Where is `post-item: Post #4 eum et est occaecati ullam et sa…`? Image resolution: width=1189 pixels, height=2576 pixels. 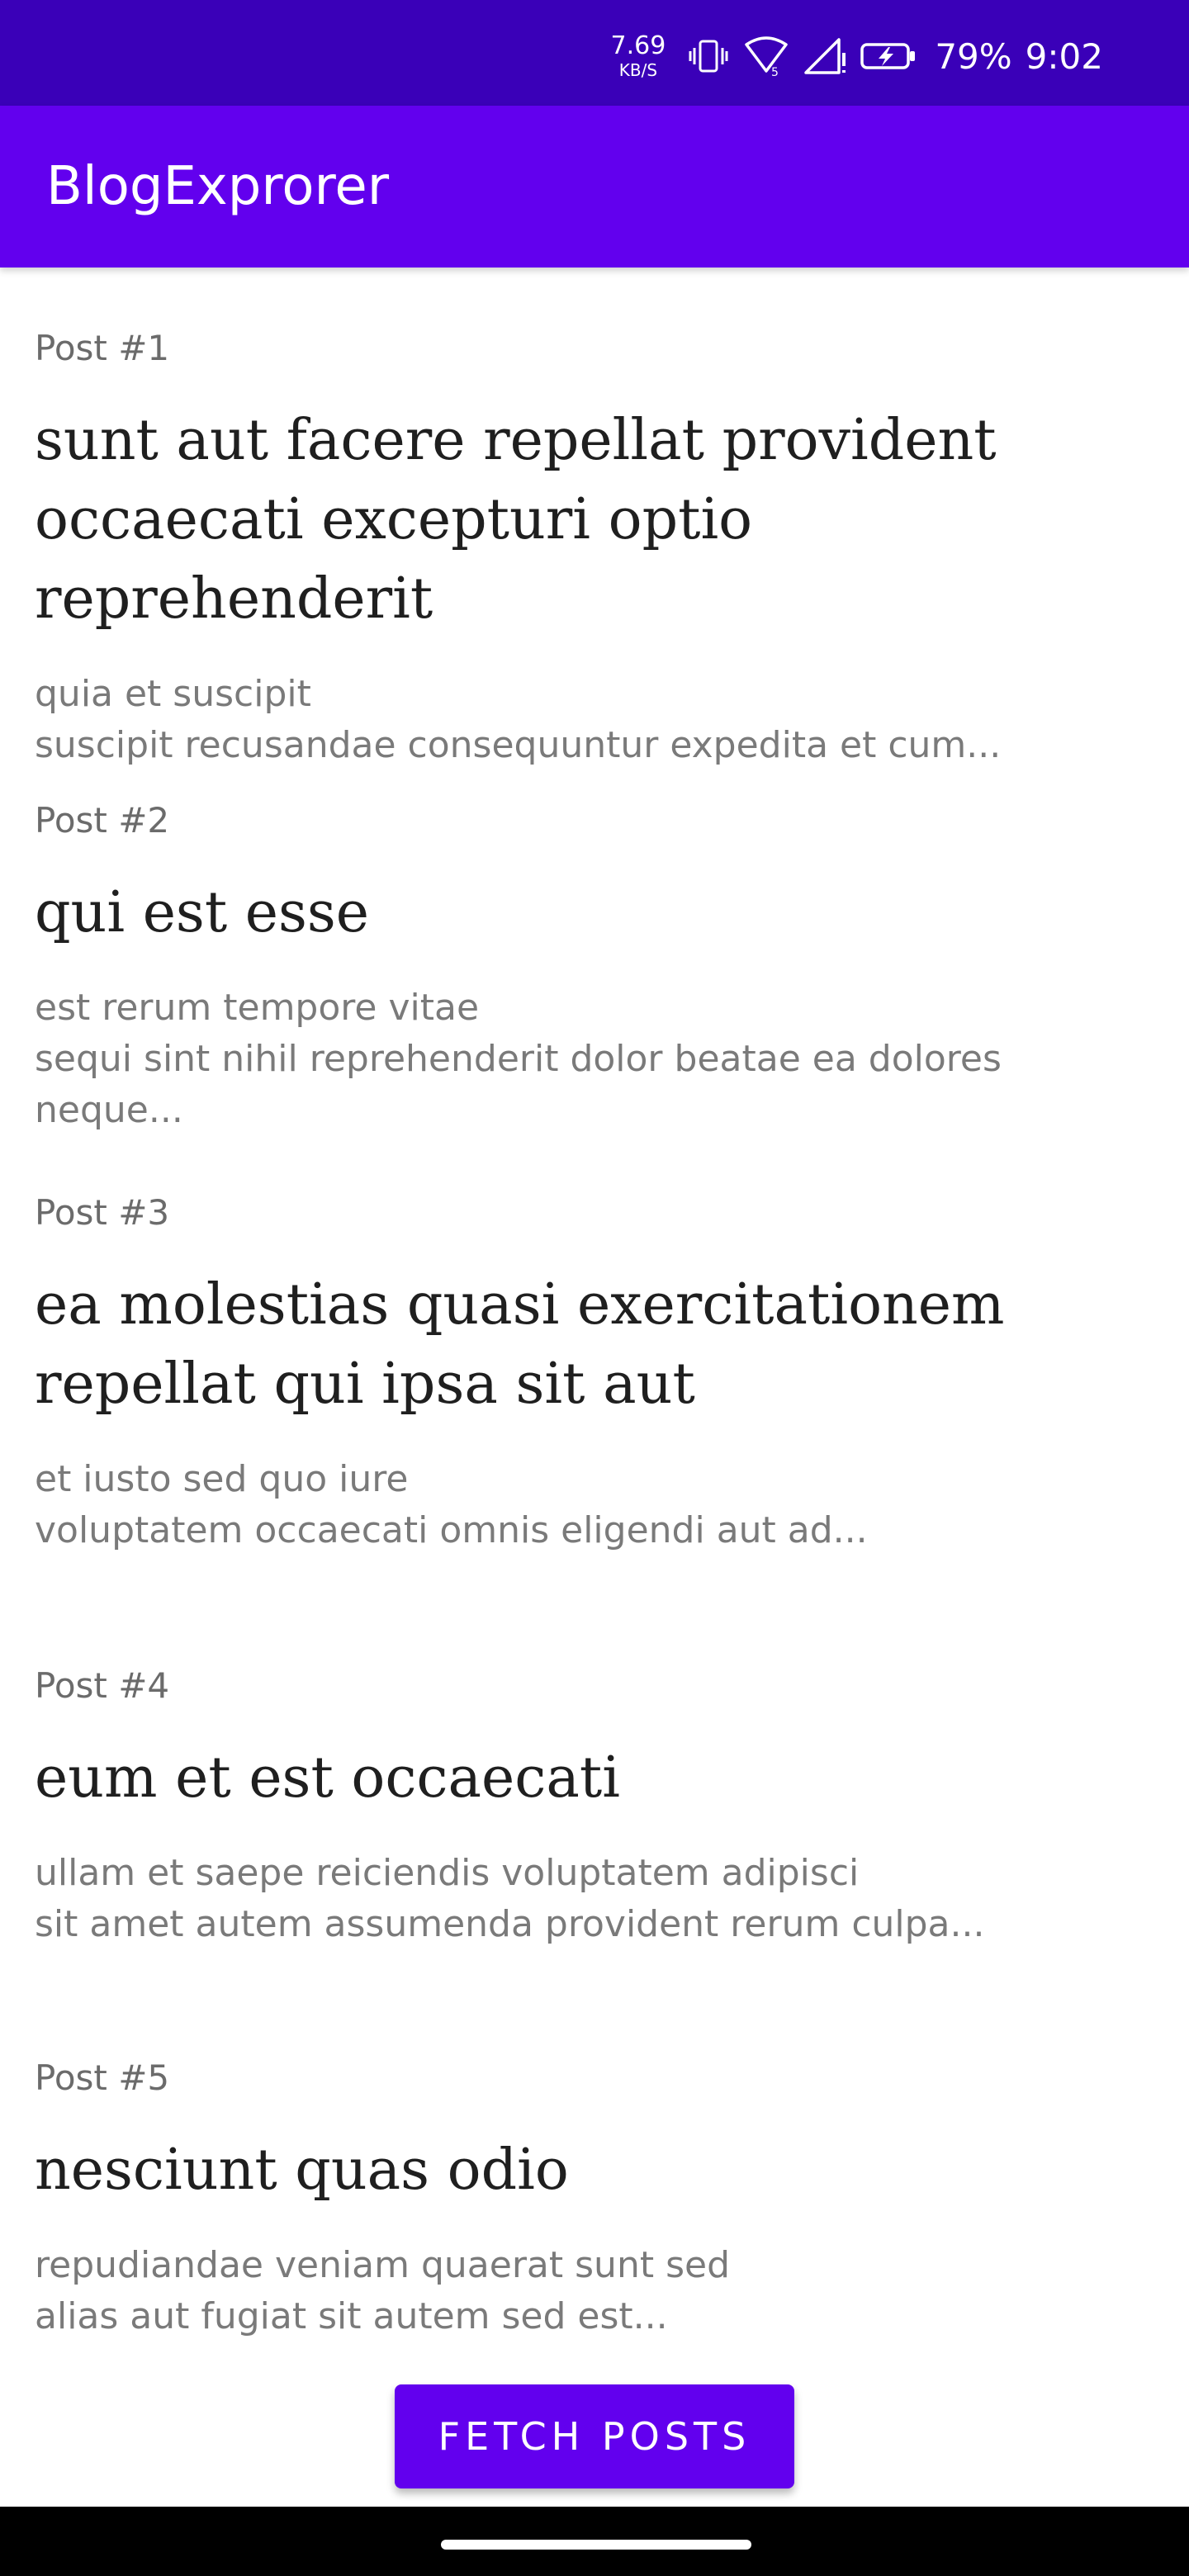 post-item: Post #4 eum et est occaecati ullam et sa… is located at coordinates (596, 1806).